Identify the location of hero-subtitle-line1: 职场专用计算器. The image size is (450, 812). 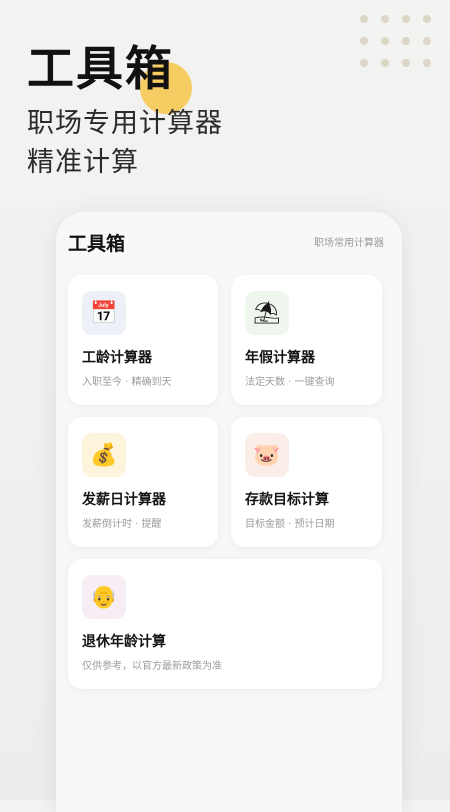
(125, 123).